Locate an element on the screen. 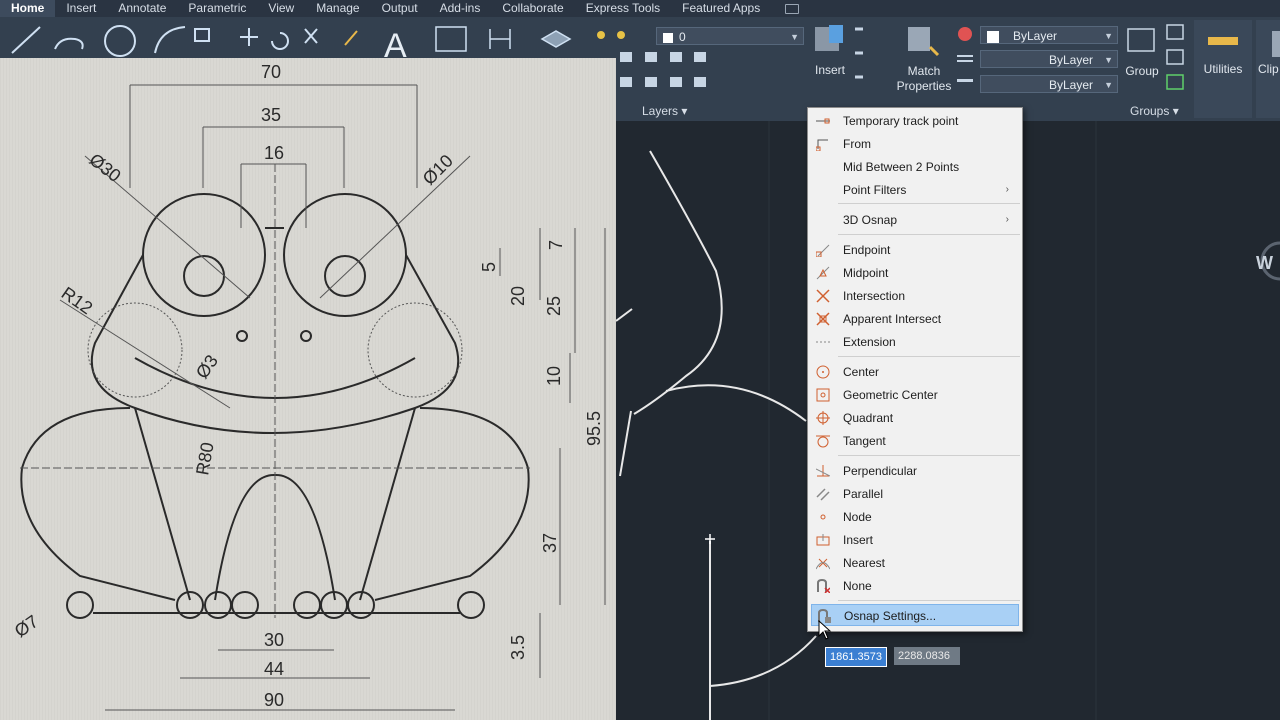 Image resolution: width=1280 pixels, height=720 pixels. mouse-cursor-icon is located at coordinates (825, 630).